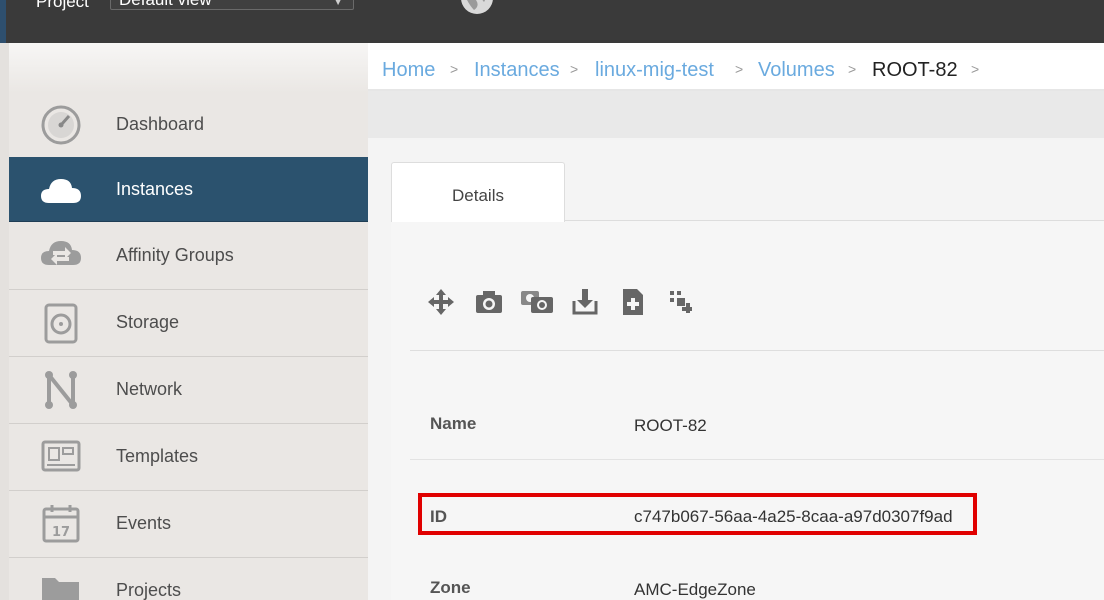  Describe the element at coordinates (61, 323) in the screenshot. I see `hard-disk-icon` at that location.